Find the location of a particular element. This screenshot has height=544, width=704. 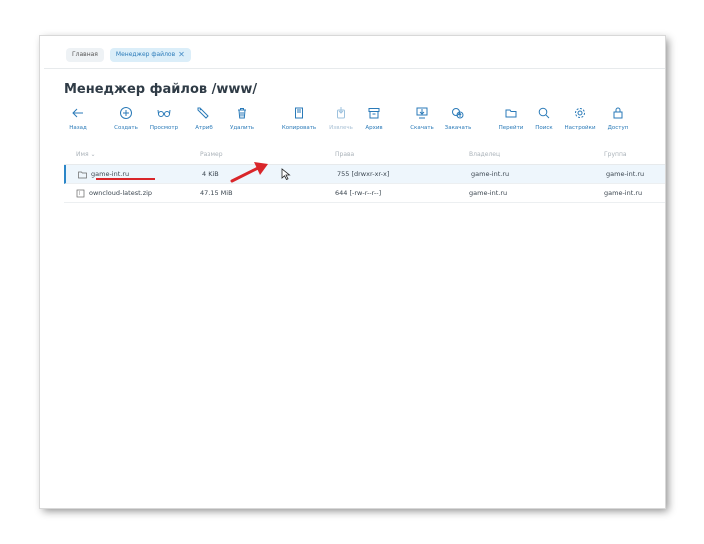

copy-label: Копировать is located at coordinates (299, 128).